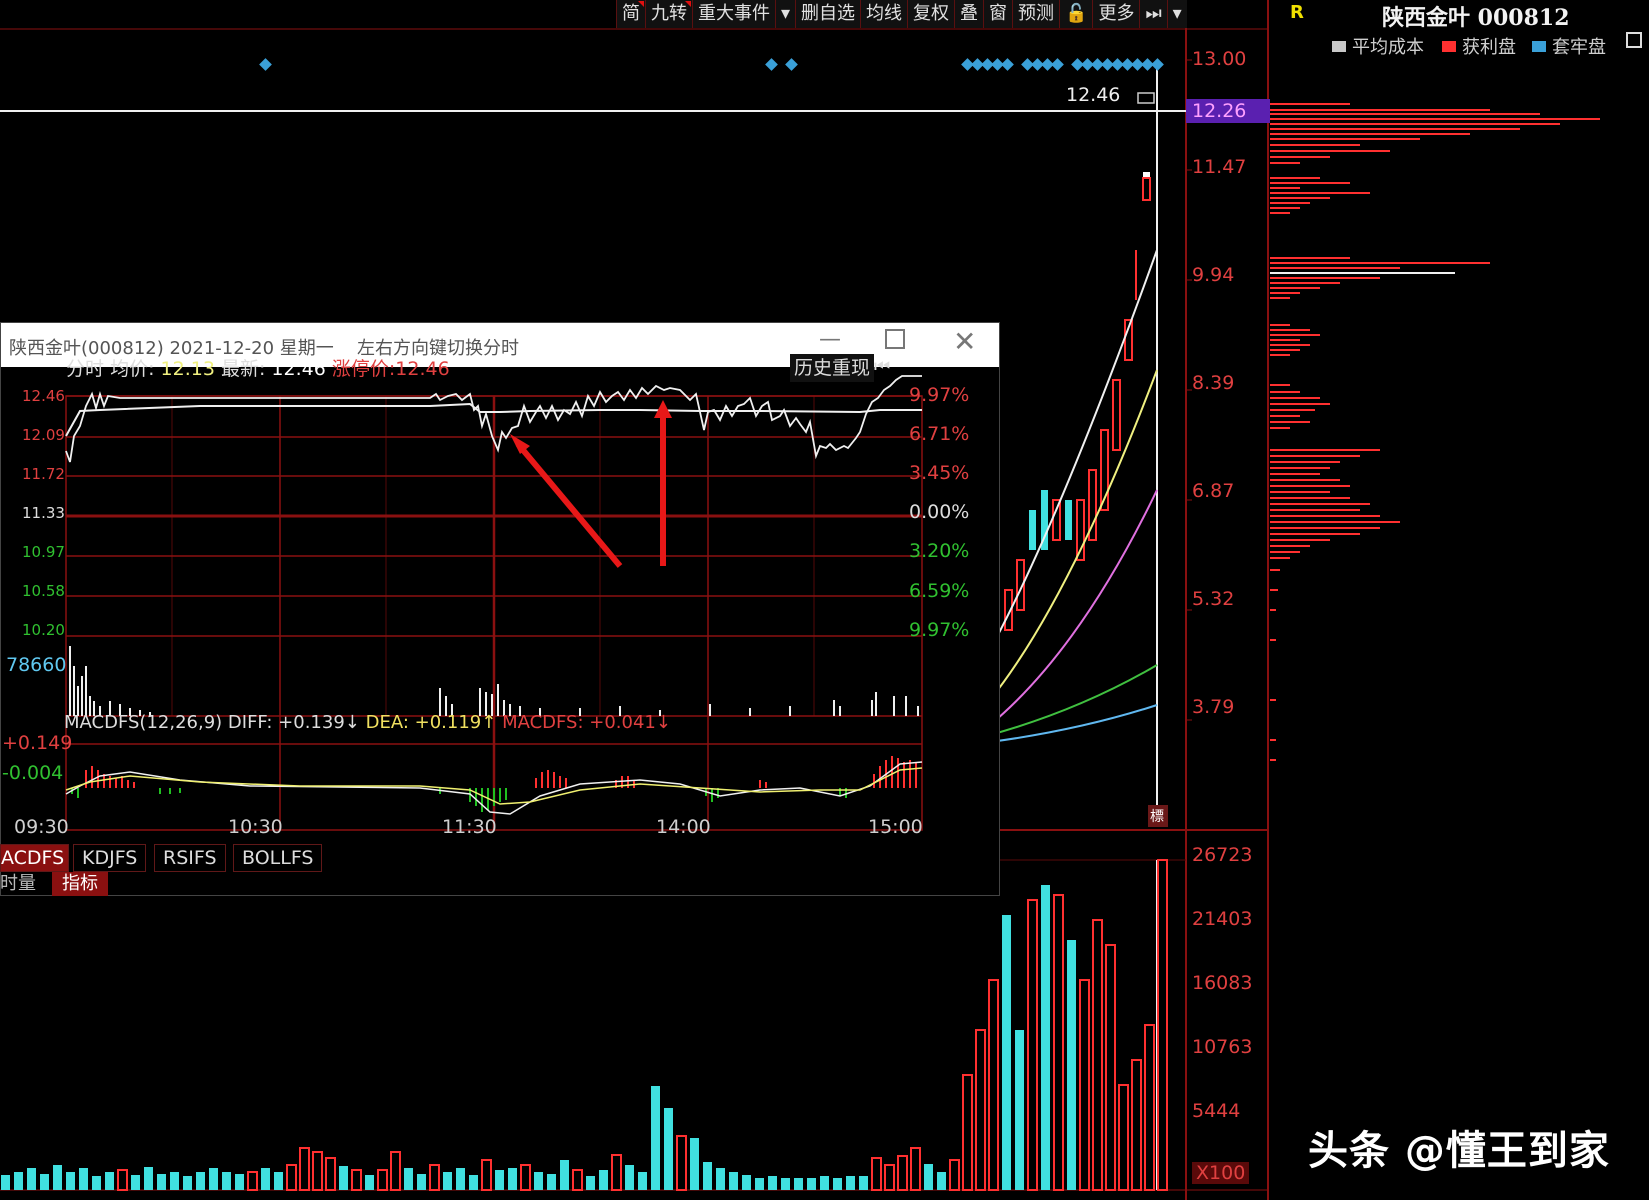 The image size is (1649, 1200). I want to click on maximize-icon, so click(895, 339).